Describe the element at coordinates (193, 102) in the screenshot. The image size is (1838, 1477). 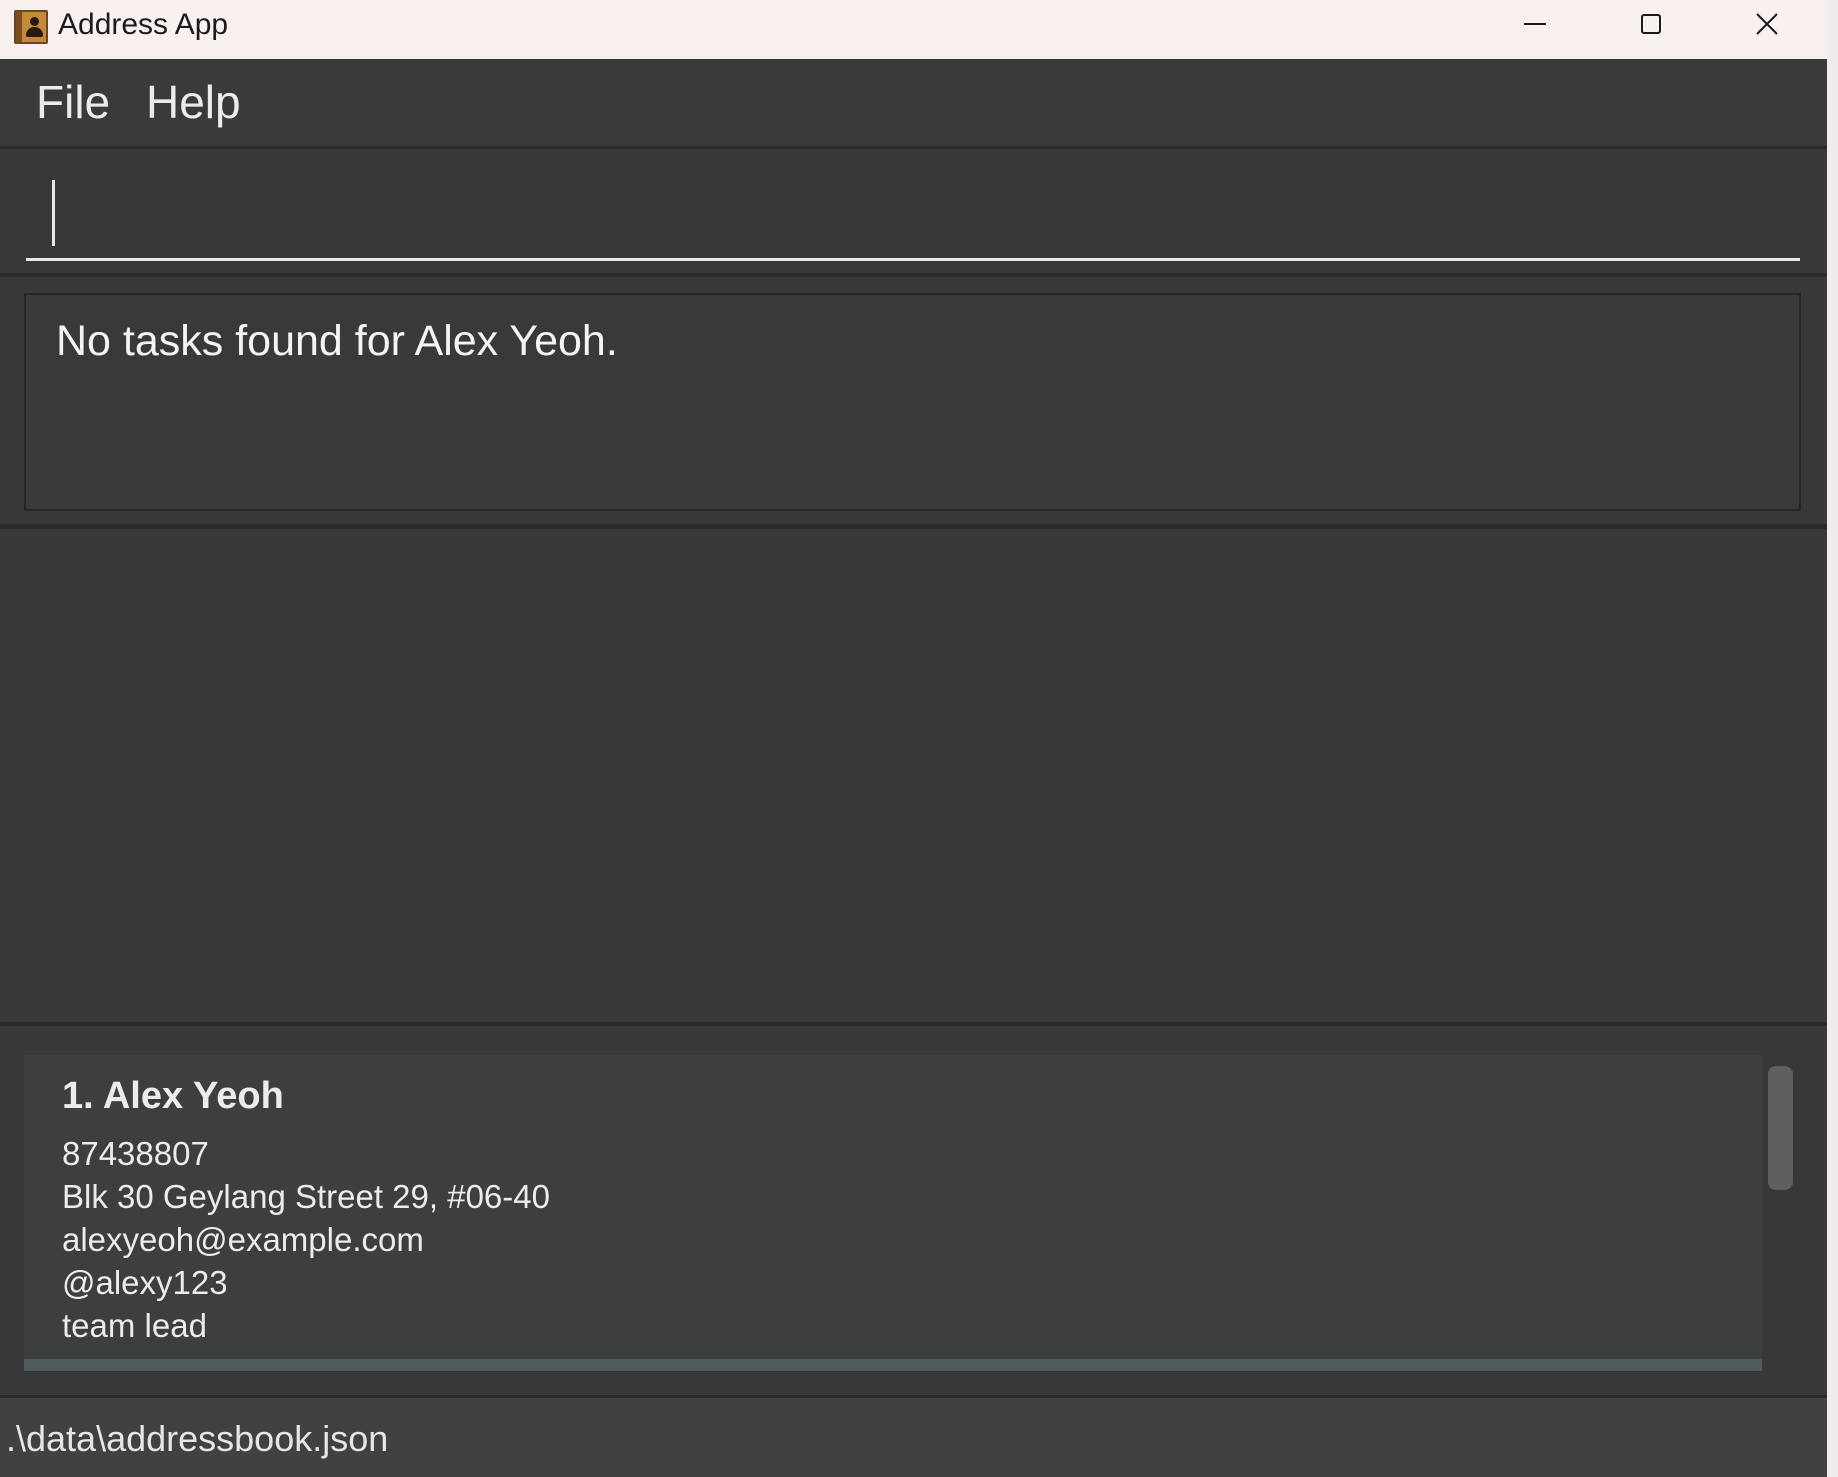
I see `menu-help: Help` at that location.